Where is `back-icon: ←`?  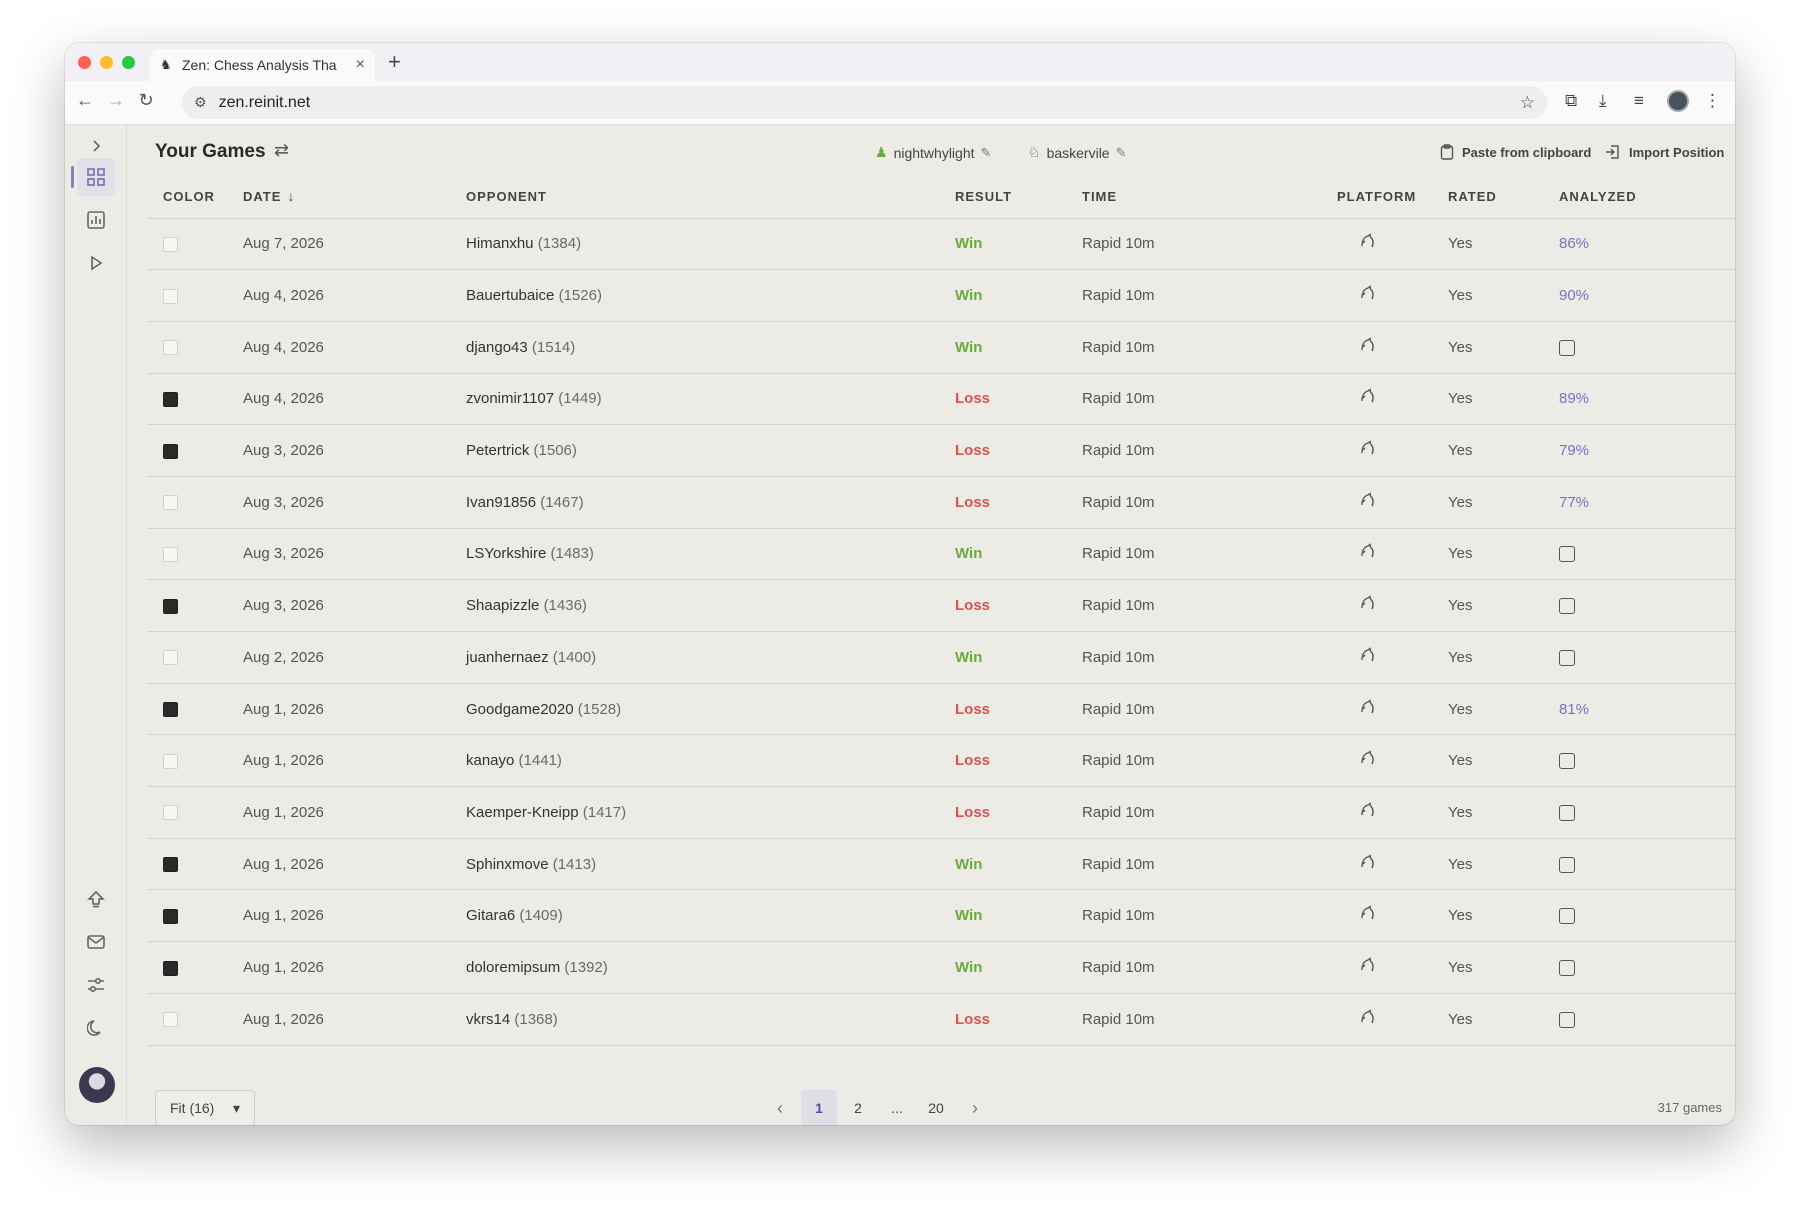 back-icon: ← is located at coordinates (85, 100).